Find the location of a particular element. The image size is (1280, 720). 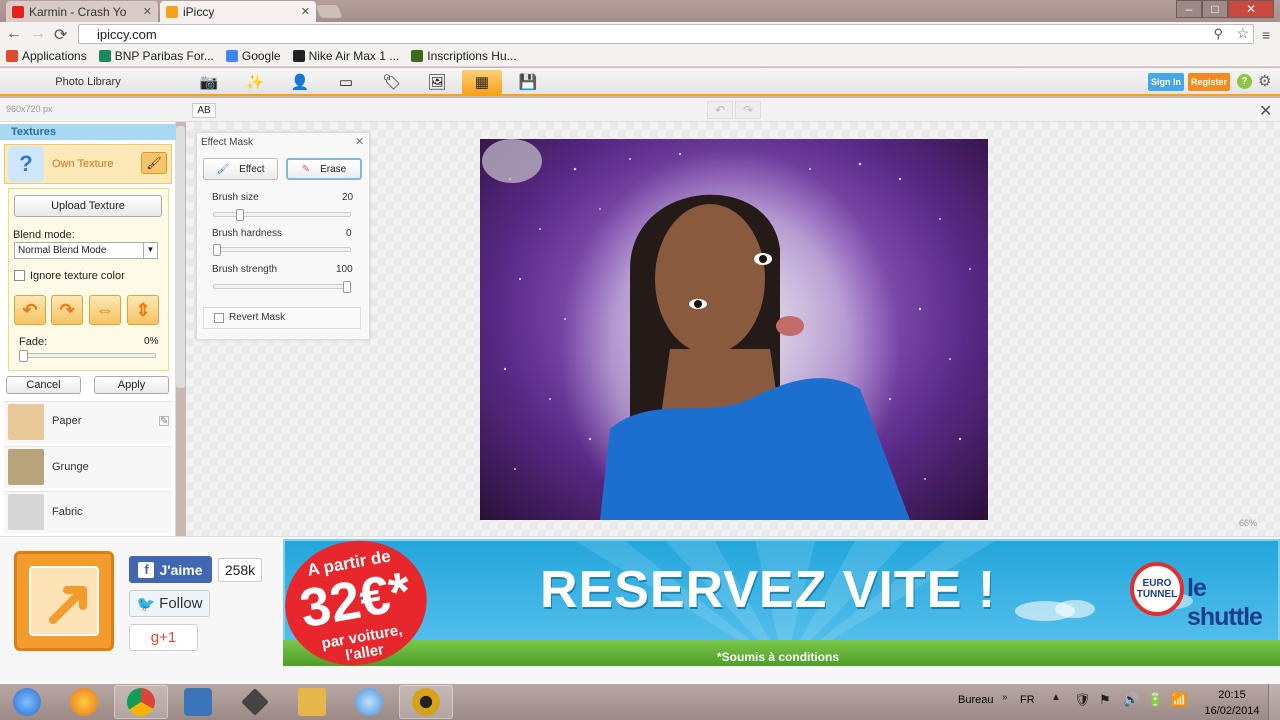

media-player-taskbar-button is located at coordinates (426, 702).